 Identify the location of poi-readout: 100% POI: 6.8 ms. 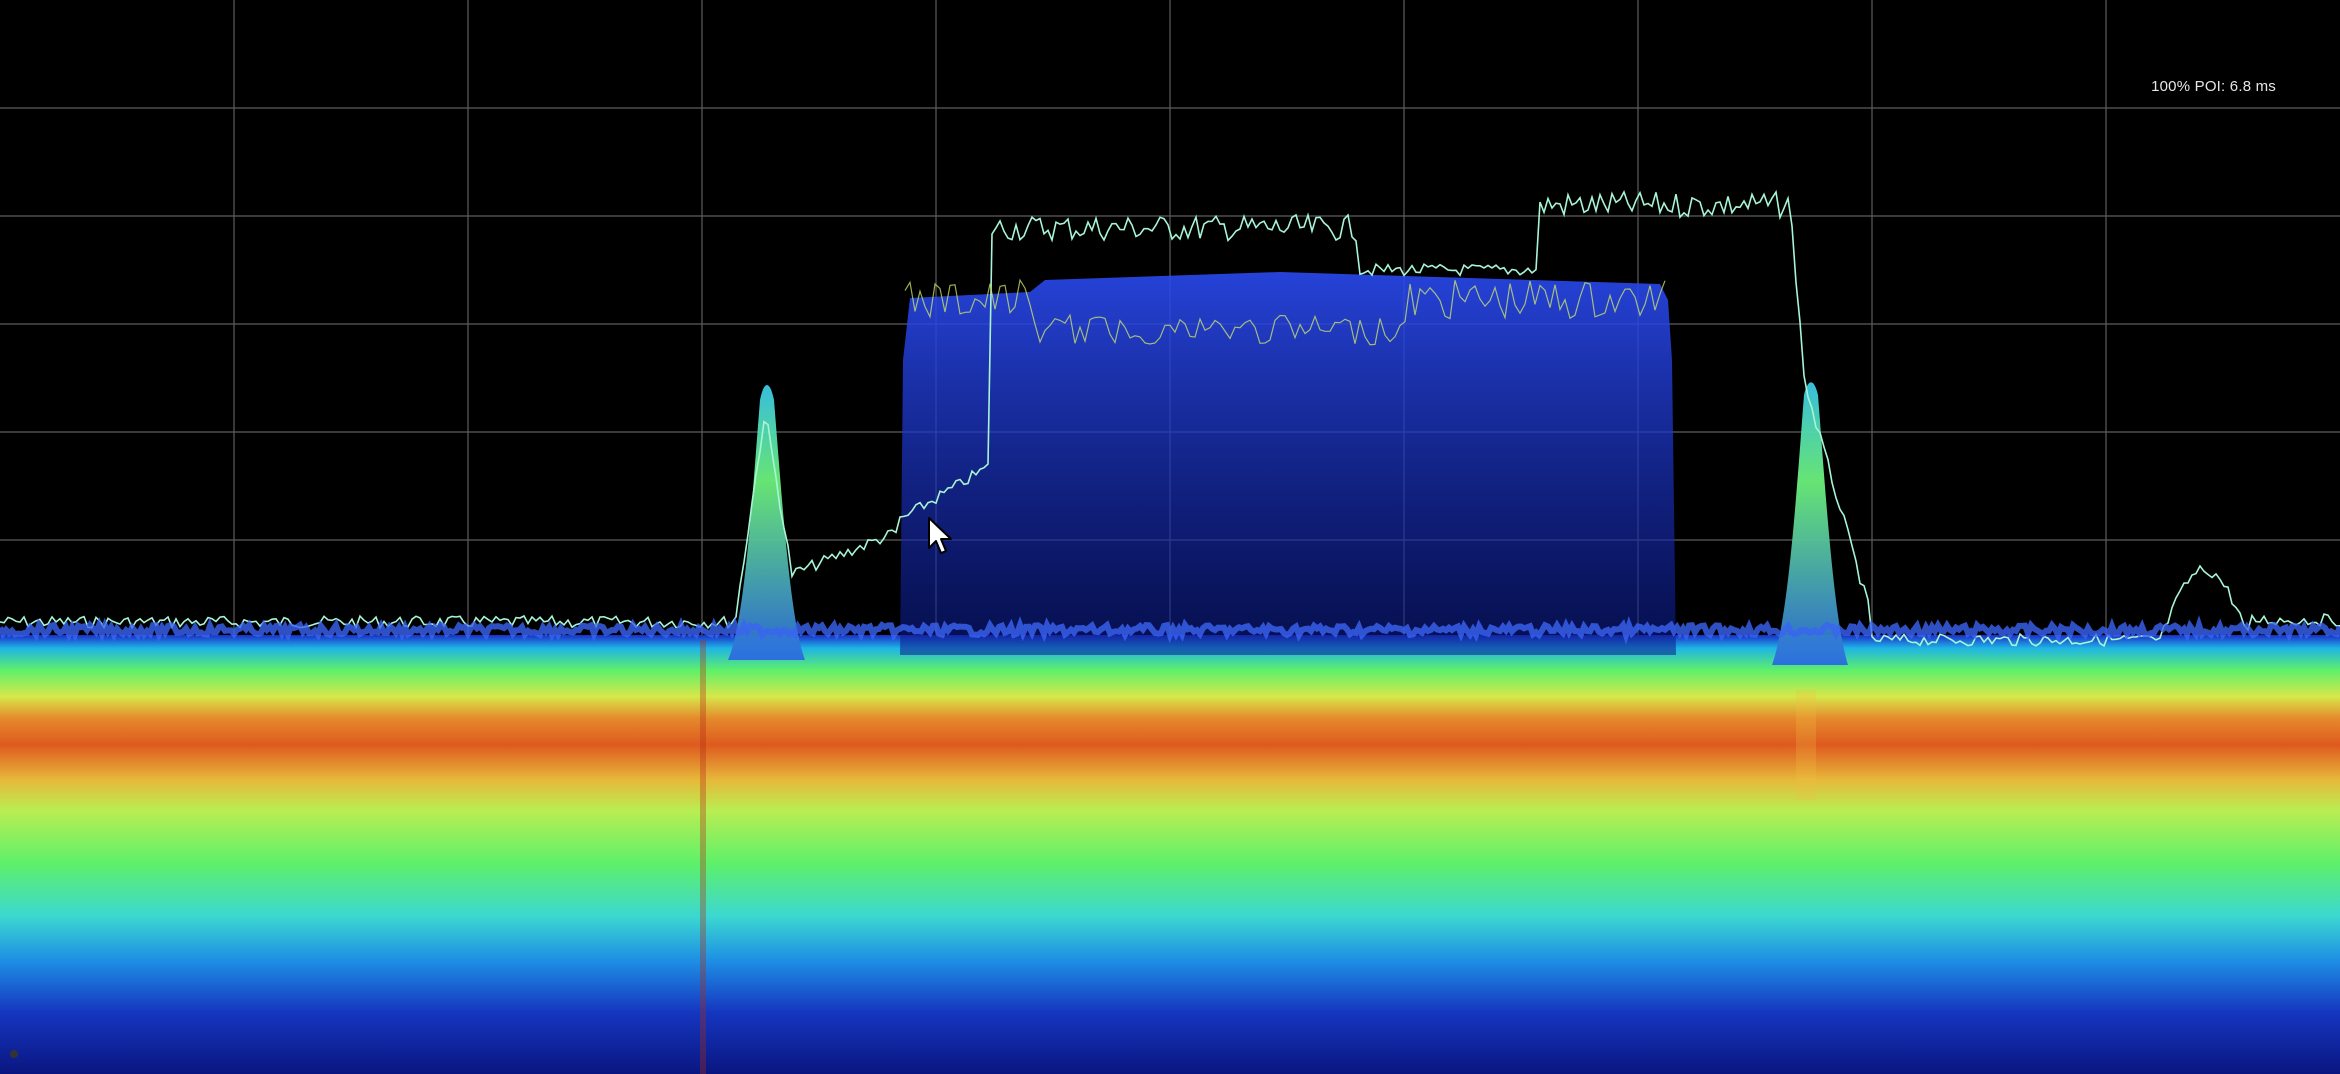
(2213, 86).